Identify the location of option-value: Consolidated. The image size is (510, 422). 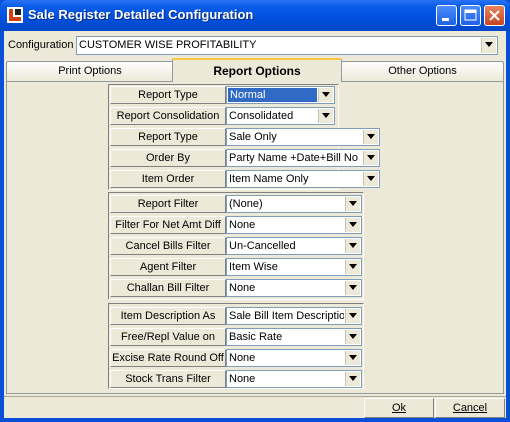
(261, 116).